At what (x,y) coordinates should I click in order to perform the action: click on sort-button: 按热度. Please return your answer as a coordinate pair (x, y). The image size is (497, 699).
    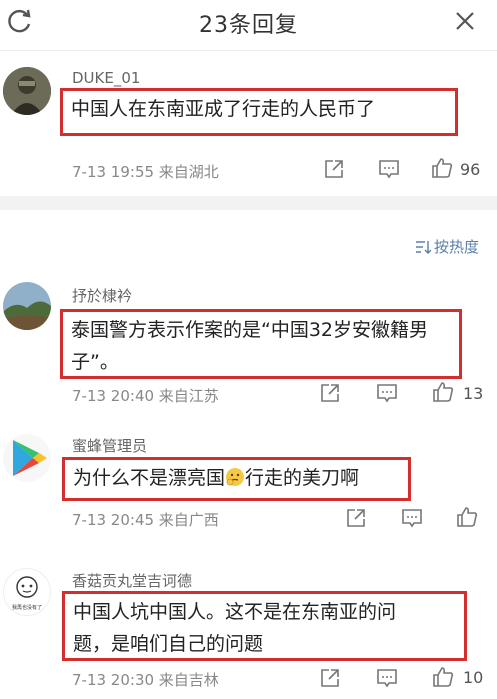
    Looking at the image, I should click on (447, 246).